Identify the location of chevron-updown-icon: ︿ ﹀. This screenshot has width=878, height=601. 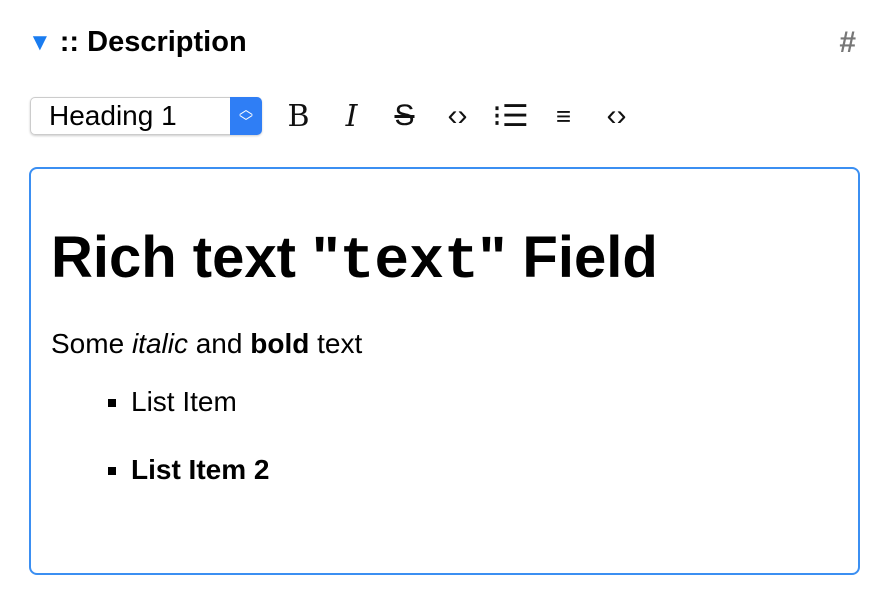
(246, 116).